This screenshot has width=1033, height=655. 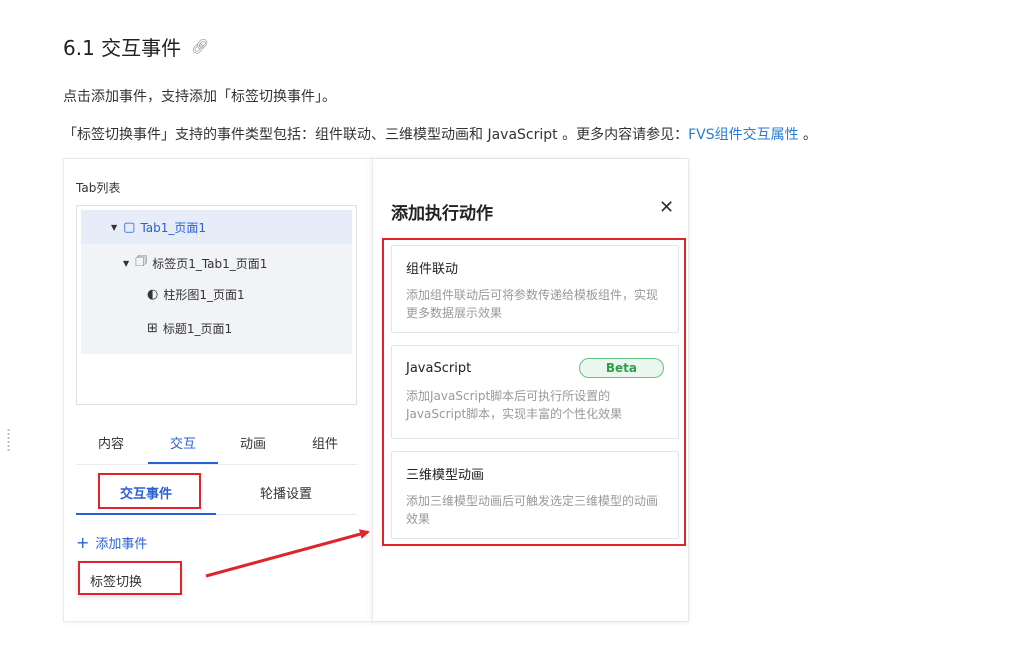 I want to click on text-box-icon: ⊞, so click(x=152, y=328).